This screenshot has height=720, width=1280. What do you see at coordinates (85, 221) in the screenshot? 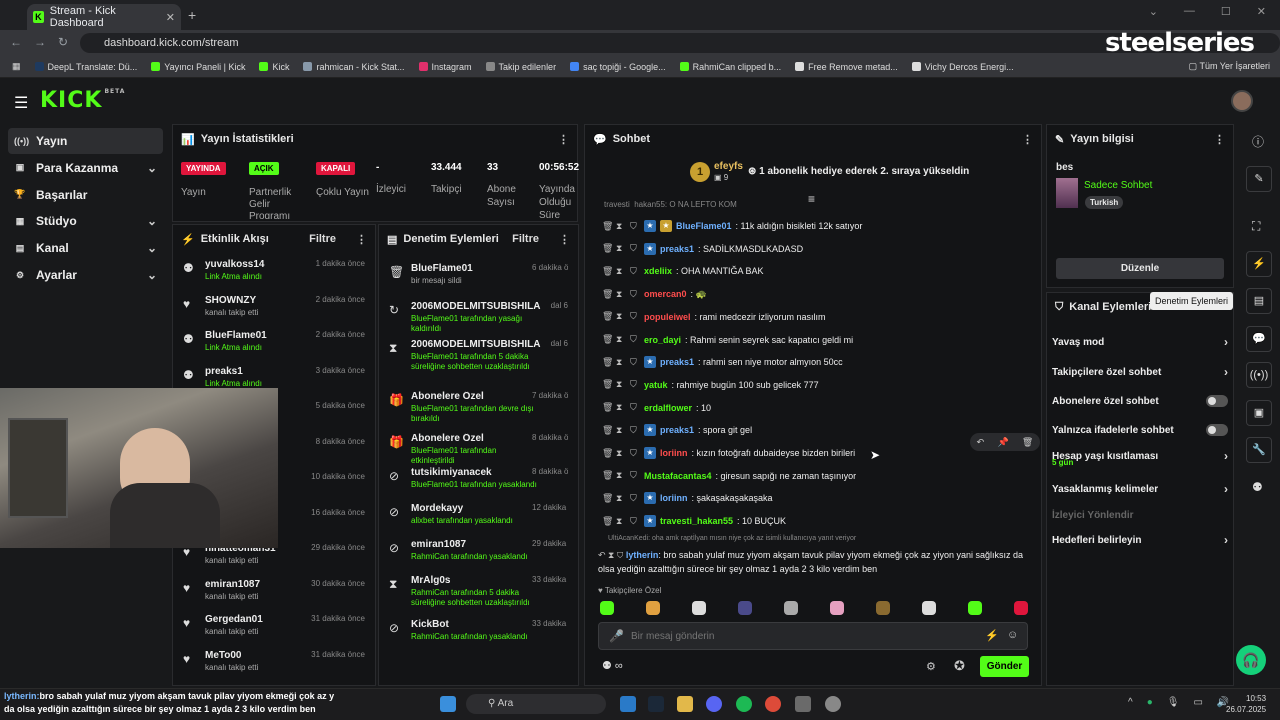
I see `sidebar-item-3: ▦ Stüdyo ⌄` at bounding box center [85, 221].